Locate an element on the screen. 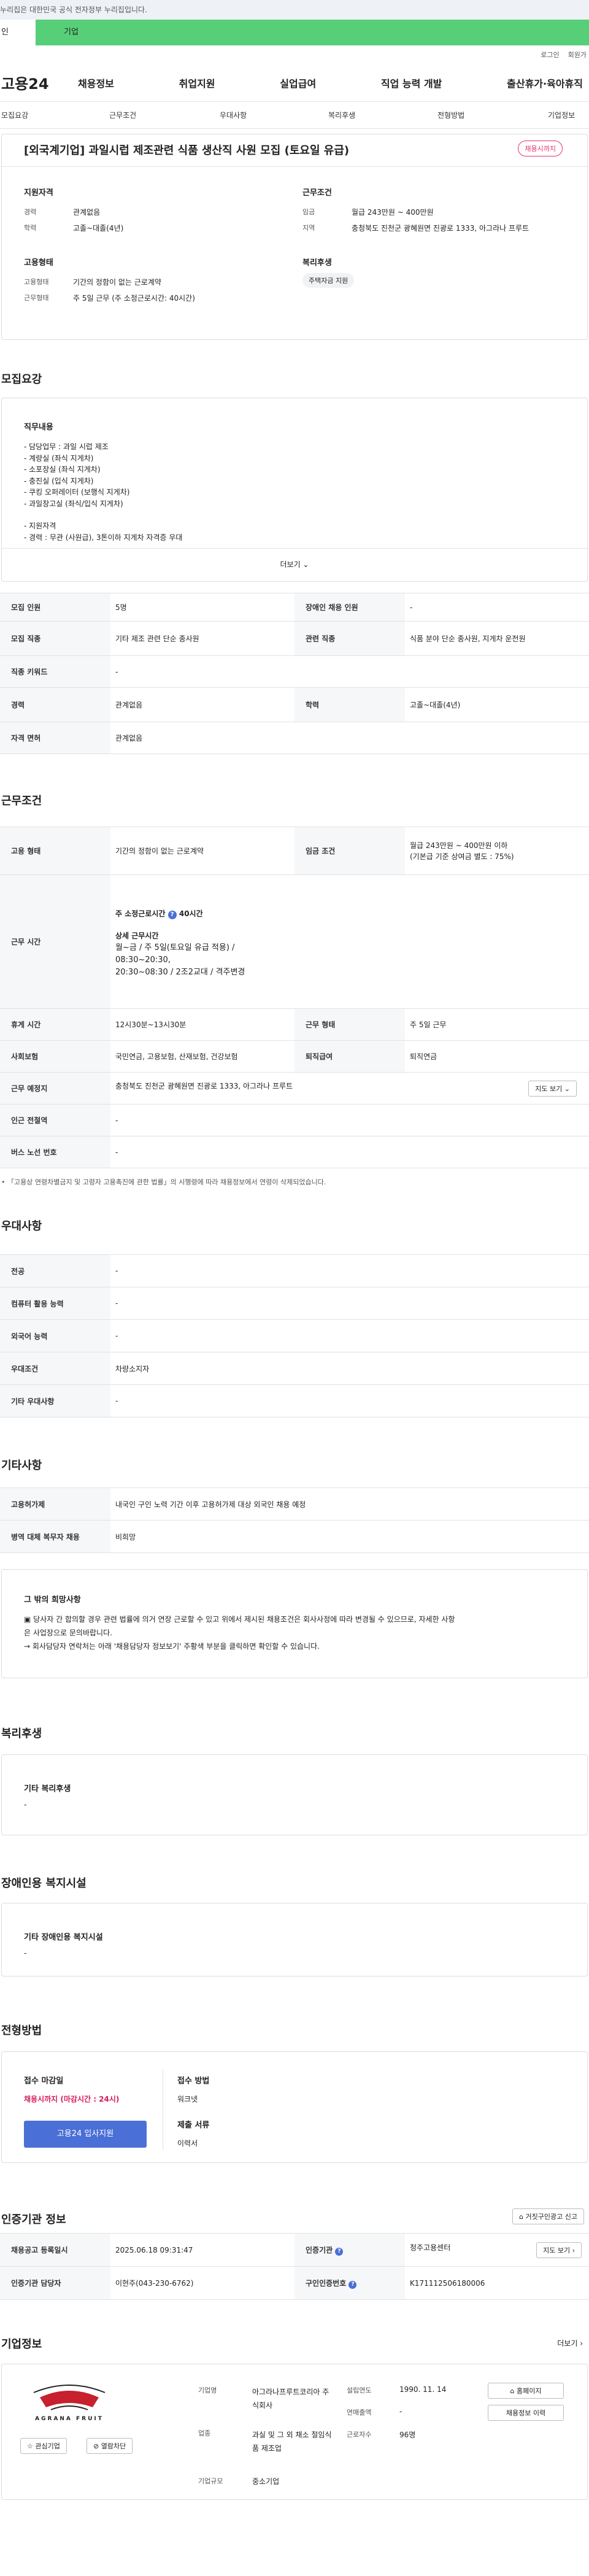 Image resolution: width=589 pixels, height=2576 pixels. detail-title: 상세 근무시간 is located at coordinates (137, 935).